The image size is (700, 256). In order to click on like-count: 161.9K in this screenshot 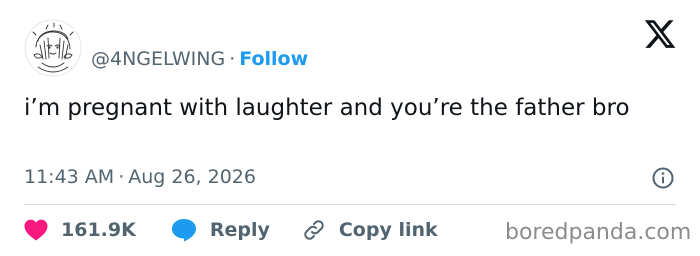, I will do `click(98, 230)`.